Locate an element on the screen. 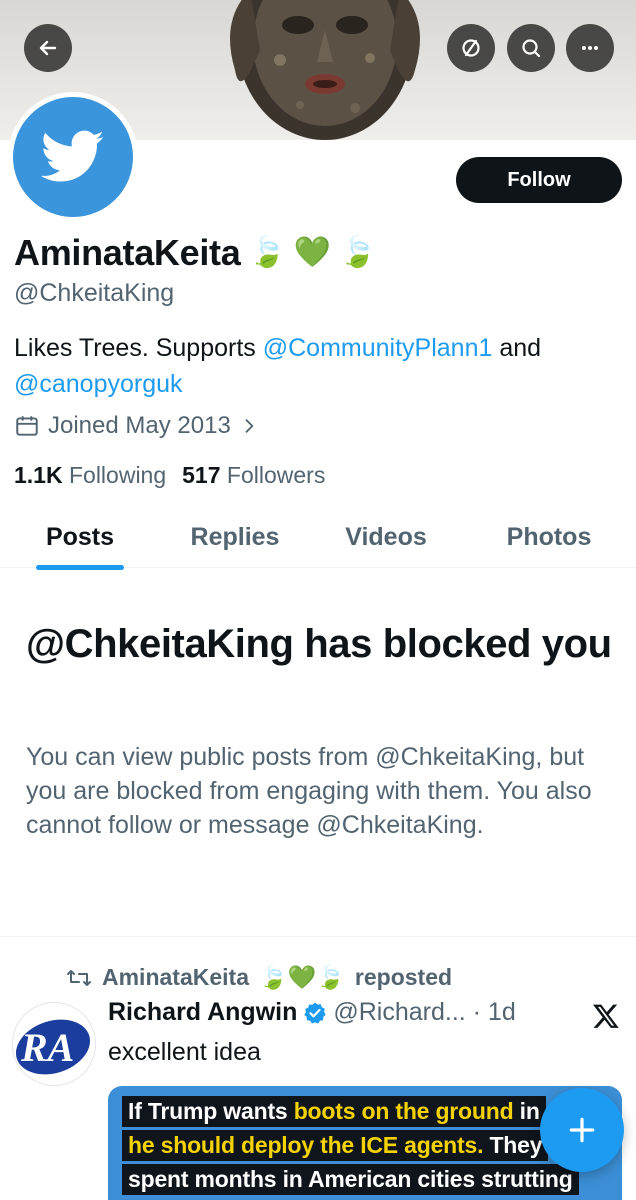 The image size is (636, 1200). tab-replies: Replies is located at coordinates (235, 537).